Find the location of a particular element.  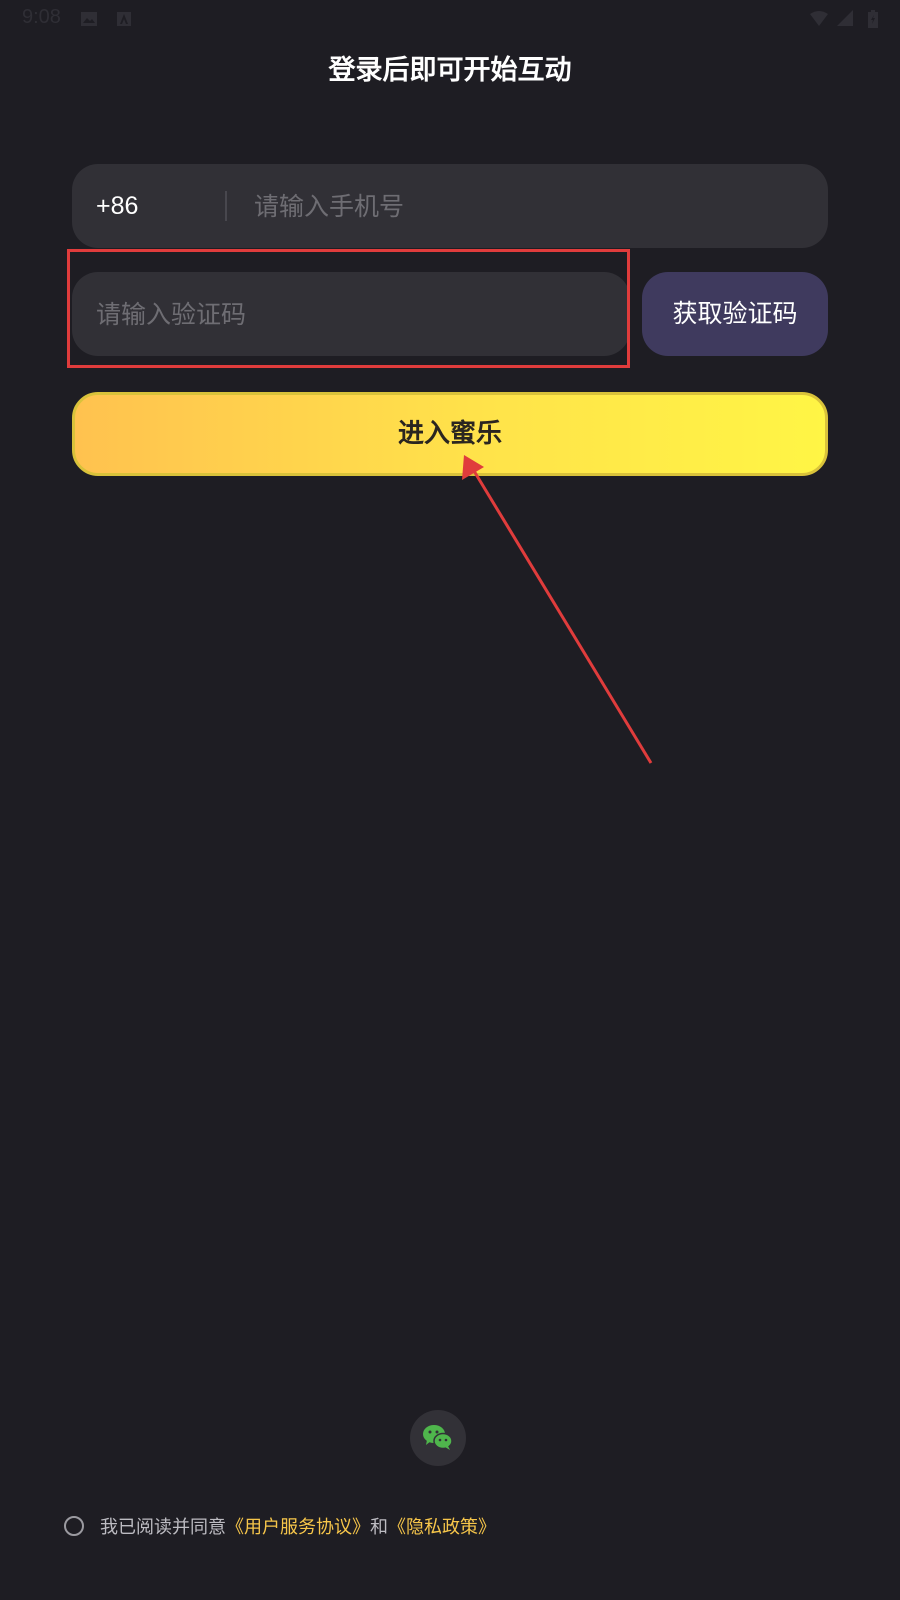

agreement-prefix: 我已阅读并同意 is located at coordinates (163, 1527).